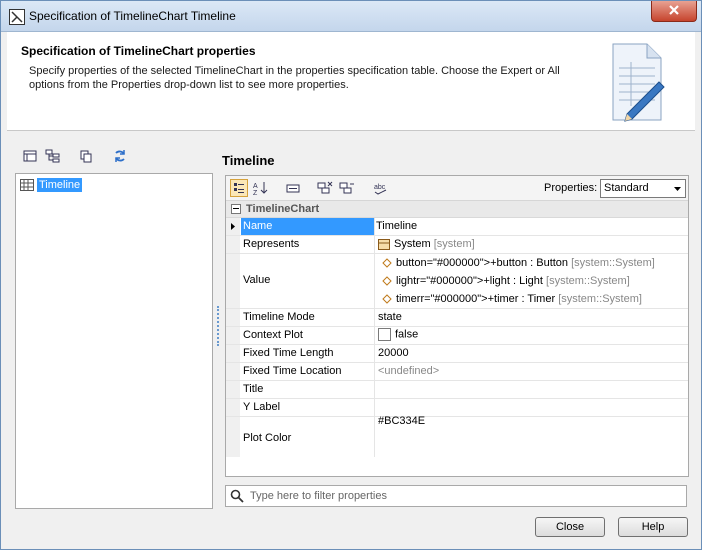 This screenshot has width=702, height=550. What do you see at coordinates (384, 334) in the screenshot?
I see `context-plot-checkbox` at bounding box center [384, 334].